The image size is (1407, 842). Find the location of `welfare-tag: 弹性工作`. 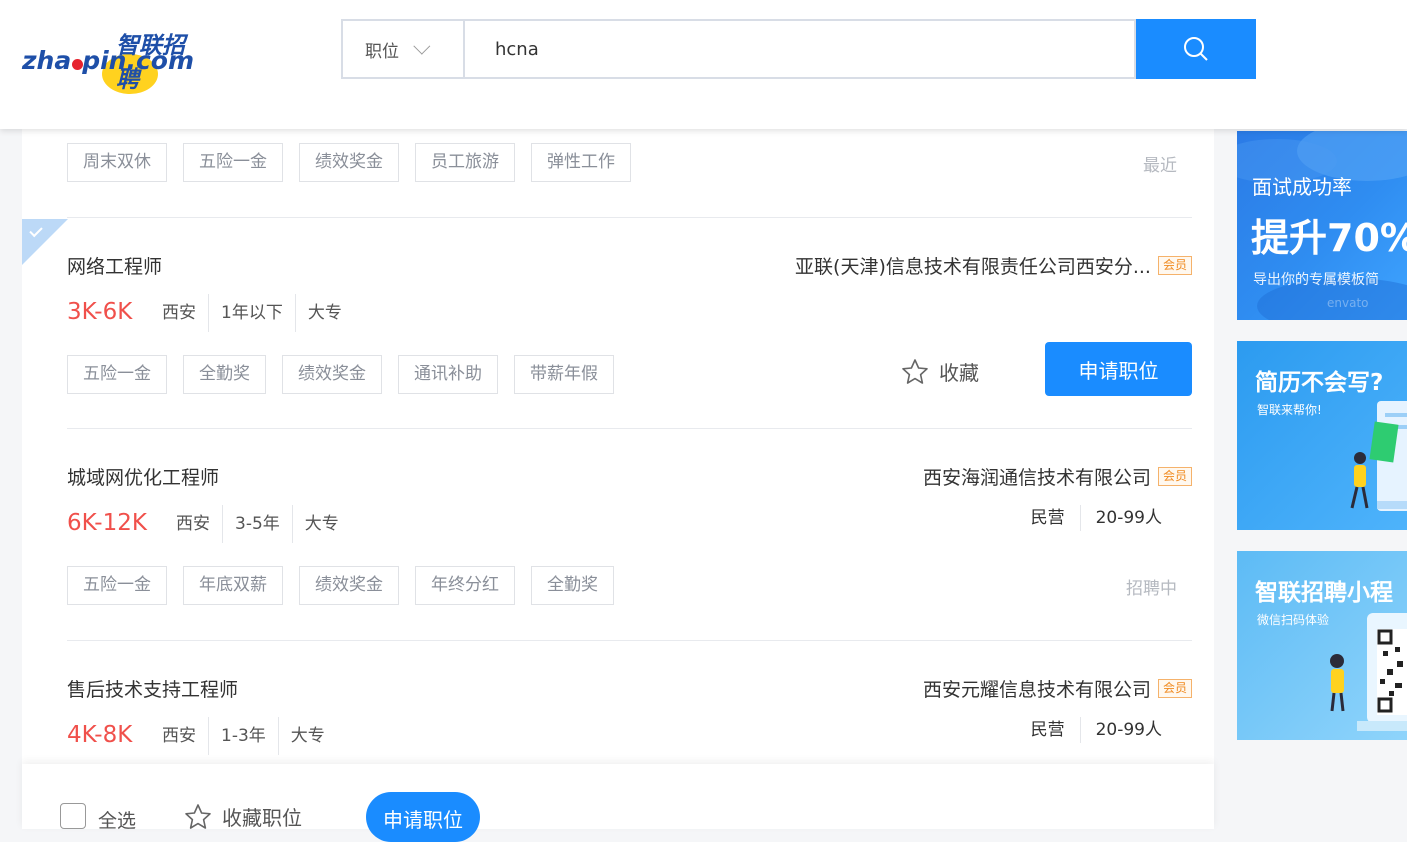

welfare-tag: 弹性工作 is located at coordinates (581, 162).